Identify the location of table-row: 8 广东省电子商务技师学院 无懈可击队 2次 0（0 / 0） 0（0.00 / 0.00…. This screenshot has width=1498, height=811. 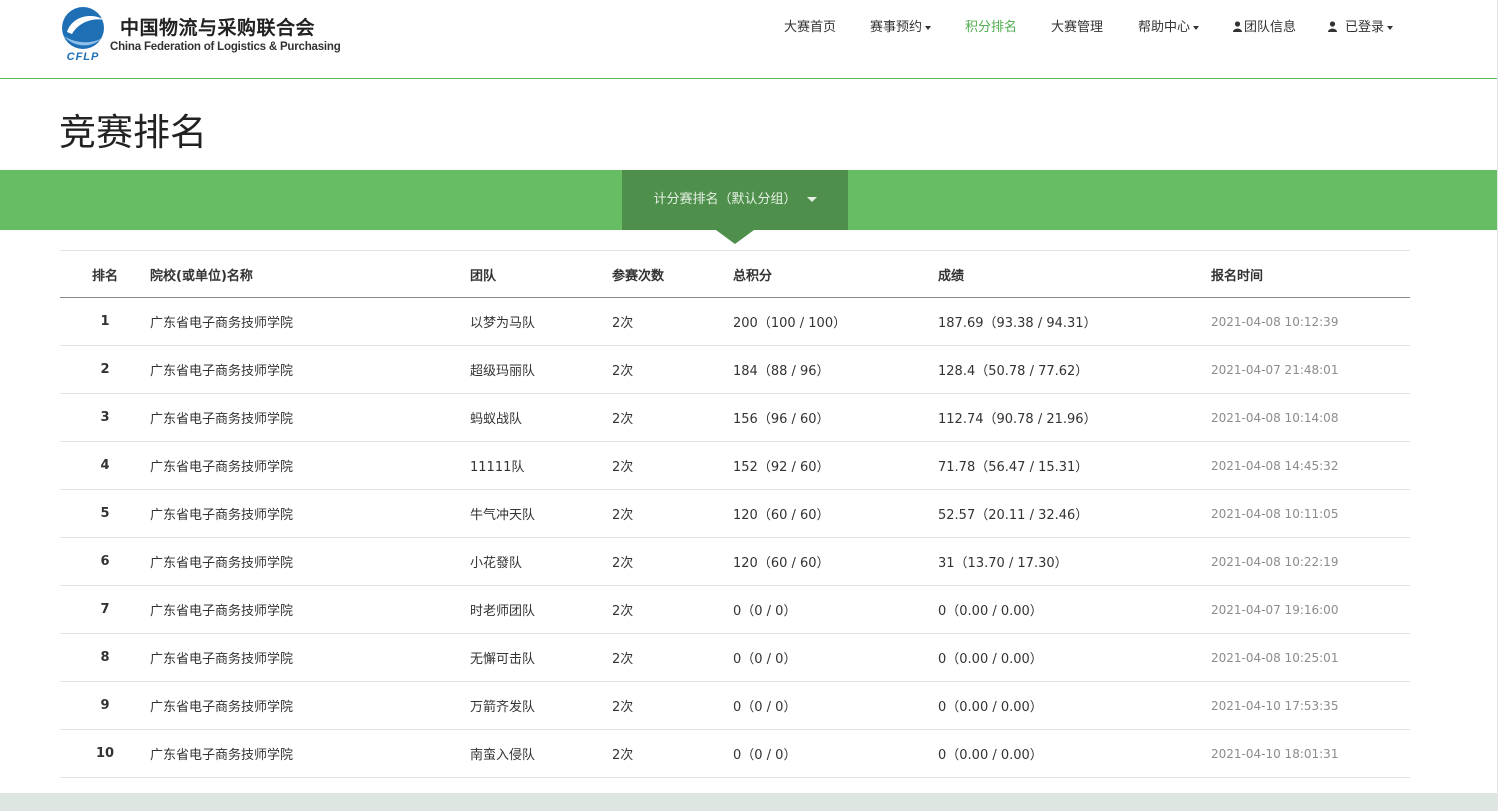
(735, 658).